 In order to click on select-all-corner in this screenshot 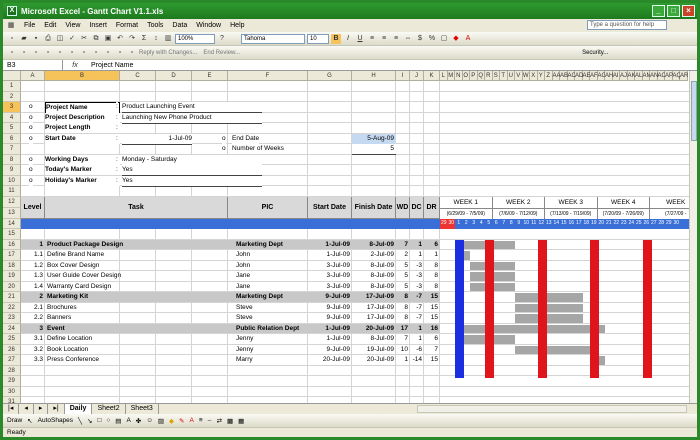, I will do `click(12, 76)`.